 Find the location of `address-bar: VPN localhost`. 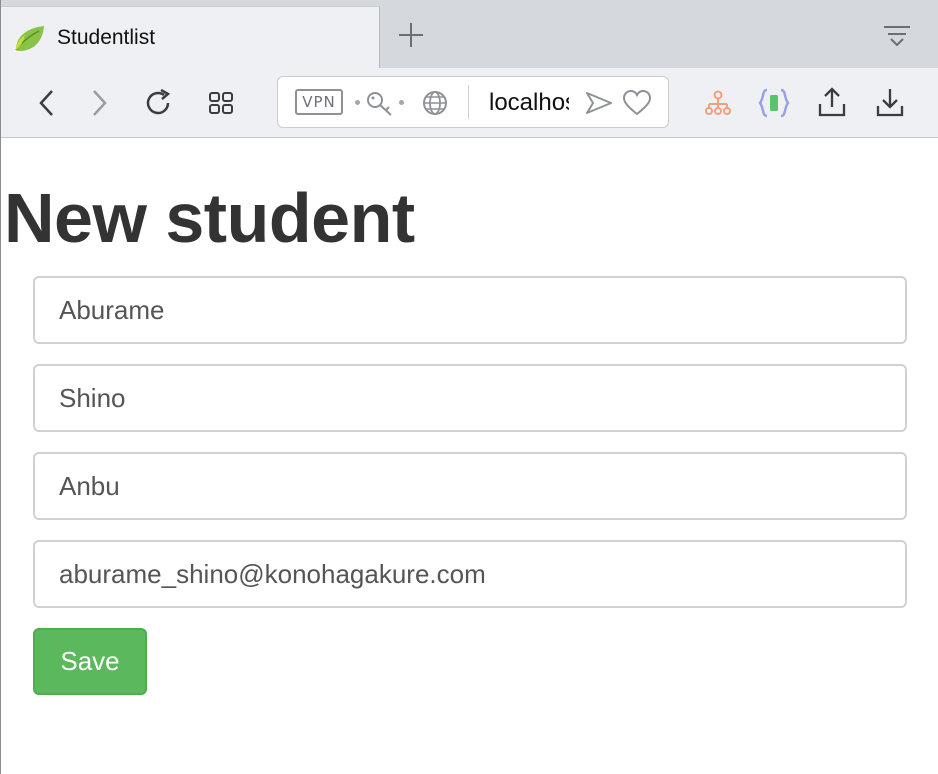

address-bar: VPN localhost is located at coordinates (473, 102).